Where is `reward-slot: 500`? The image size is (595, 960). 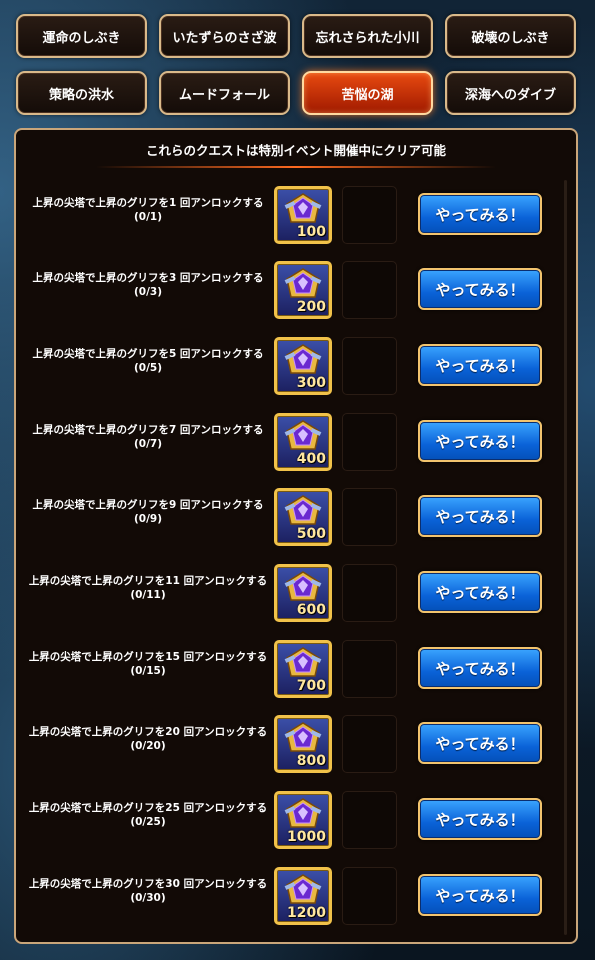
reward-slot: 500 is located at coordinates (303, 517).